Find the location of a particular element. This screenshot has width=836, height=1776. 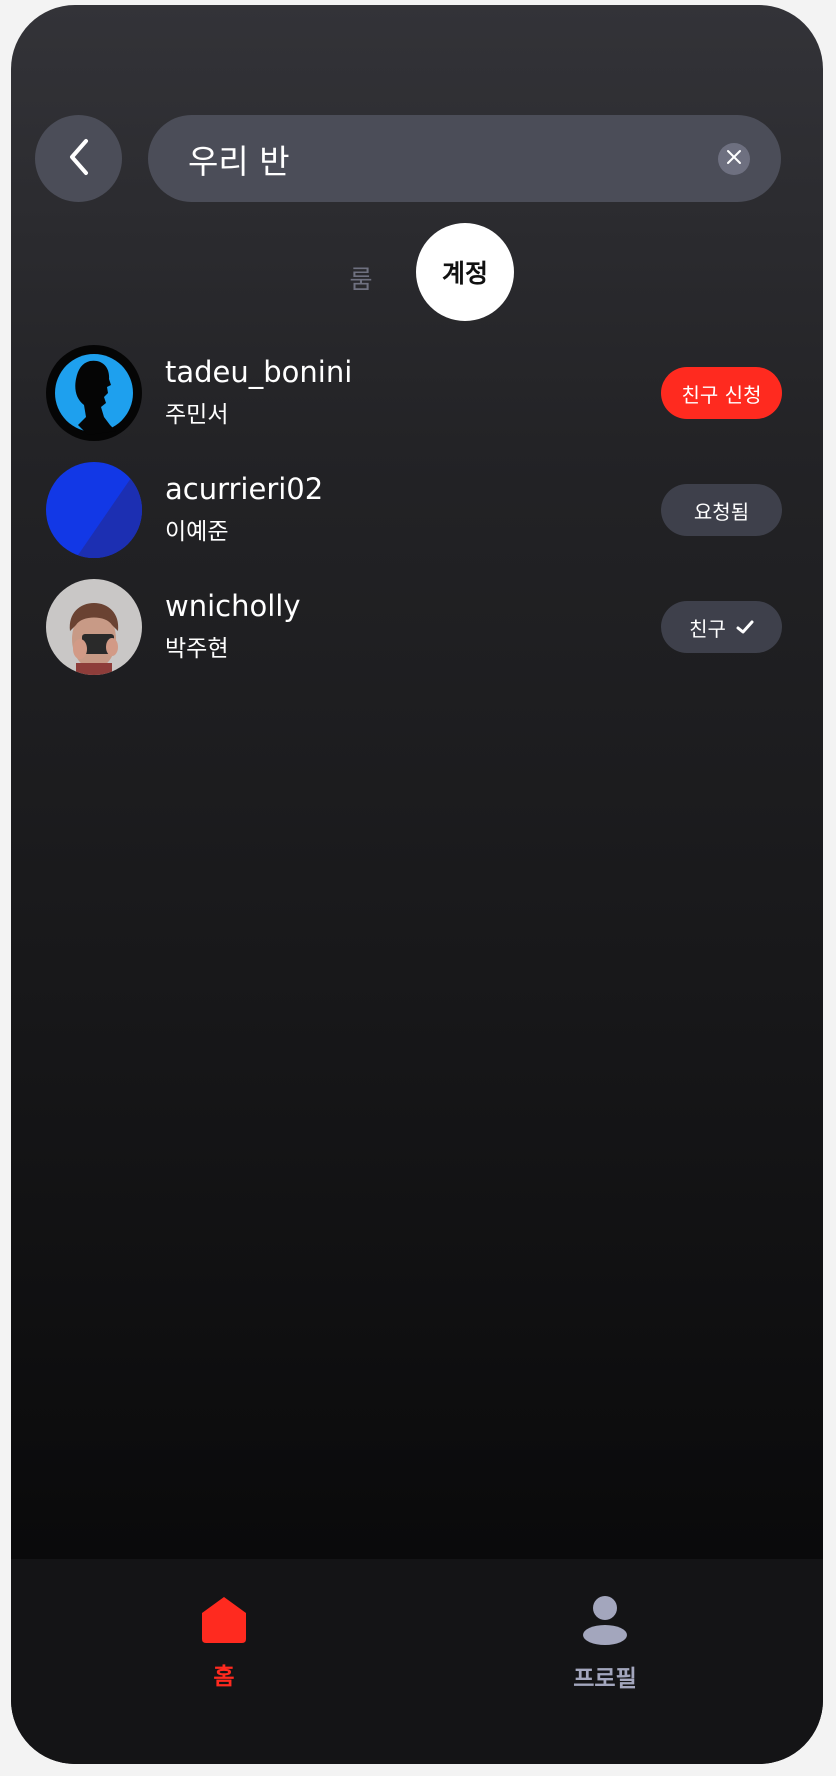

username: acurrieri02 is located at coordinates (244, 489).